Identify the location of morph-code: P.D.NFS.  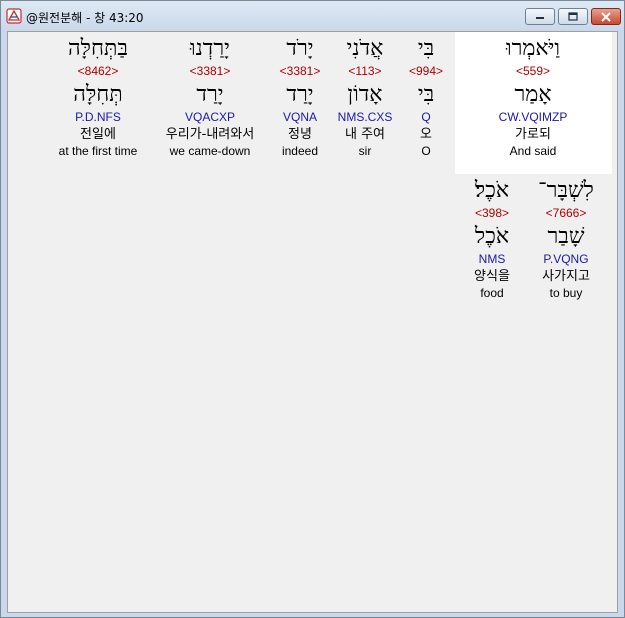
(98, 117).